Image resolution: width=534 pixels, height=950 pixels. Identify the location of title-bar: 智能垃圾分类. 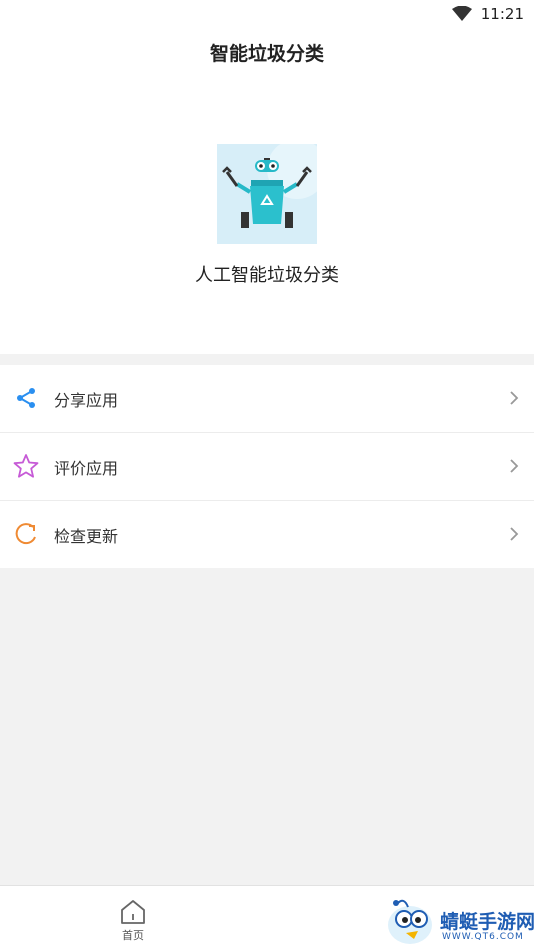
(267, 52).